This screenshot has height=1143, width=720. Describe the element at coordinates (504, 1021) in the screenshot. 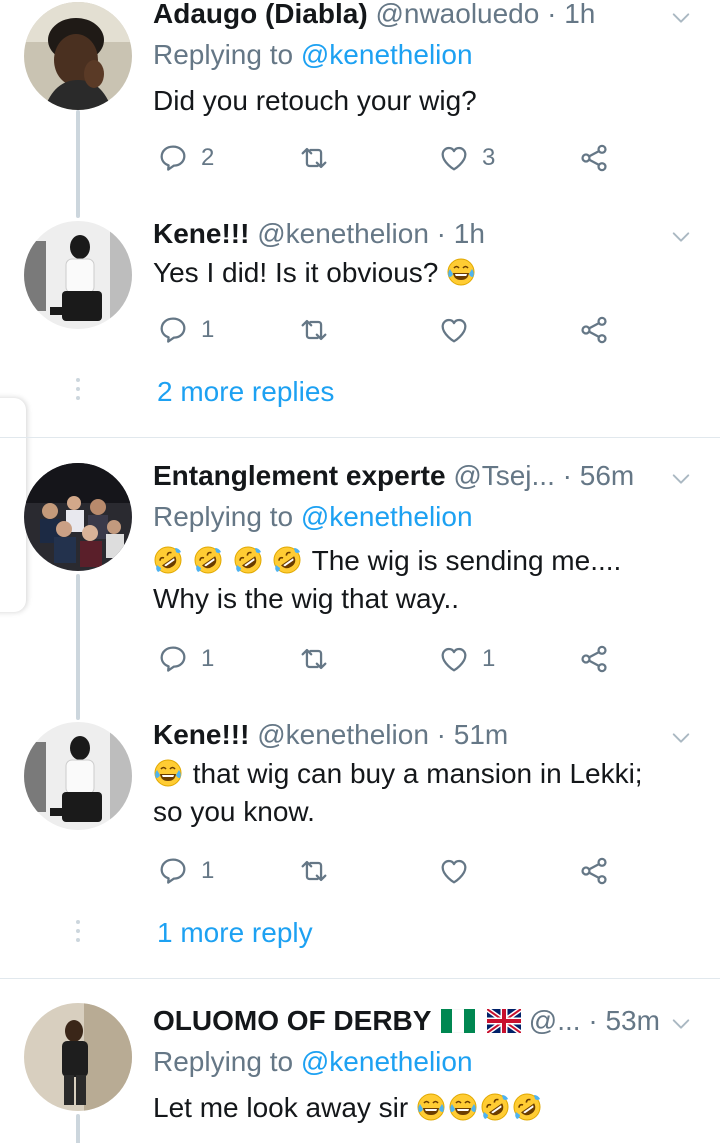

I see `uk-flag` at that location.